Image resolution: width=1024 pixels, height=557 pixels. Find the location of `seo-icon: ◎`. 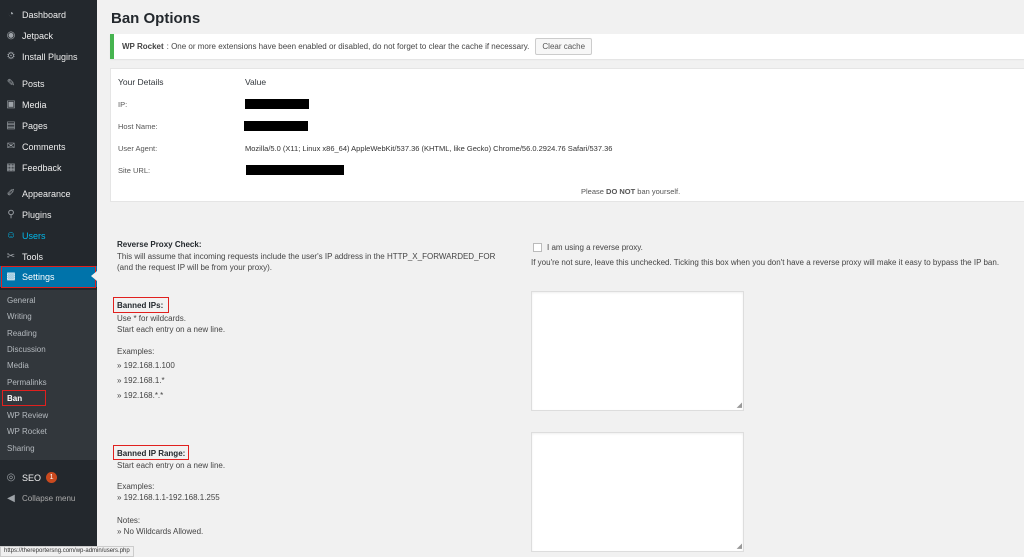

seo-icon: ◎ is located at coordinates (11, 477).